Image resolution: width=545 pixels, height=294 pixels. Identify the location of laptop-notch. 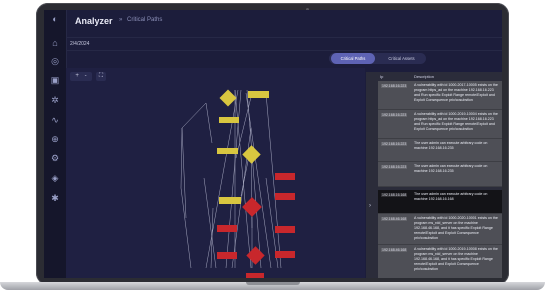
(273, 283).